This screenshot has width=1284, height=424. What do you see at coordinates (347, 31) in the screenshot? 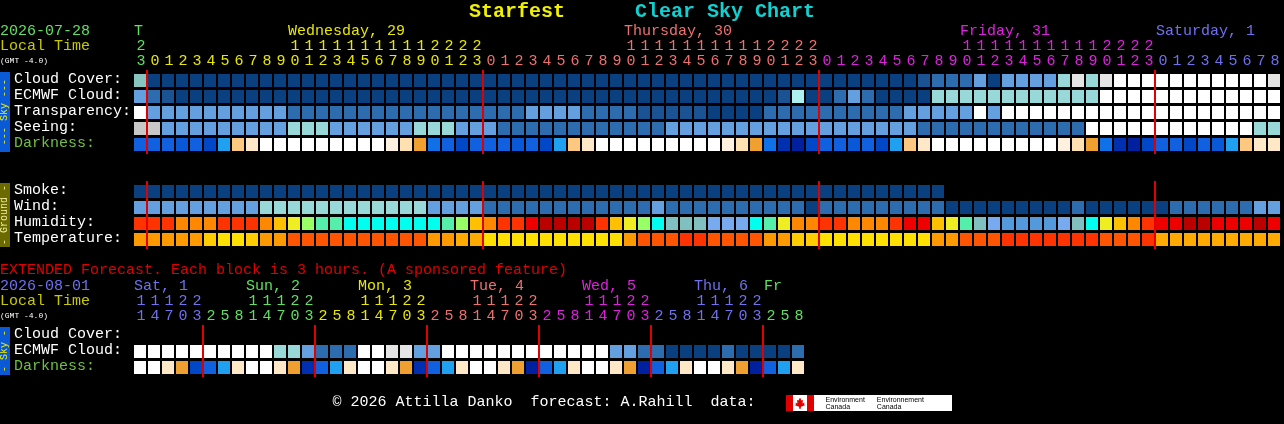
I see `day-label: Wednesday, 29` at bounding box center [347, 31].